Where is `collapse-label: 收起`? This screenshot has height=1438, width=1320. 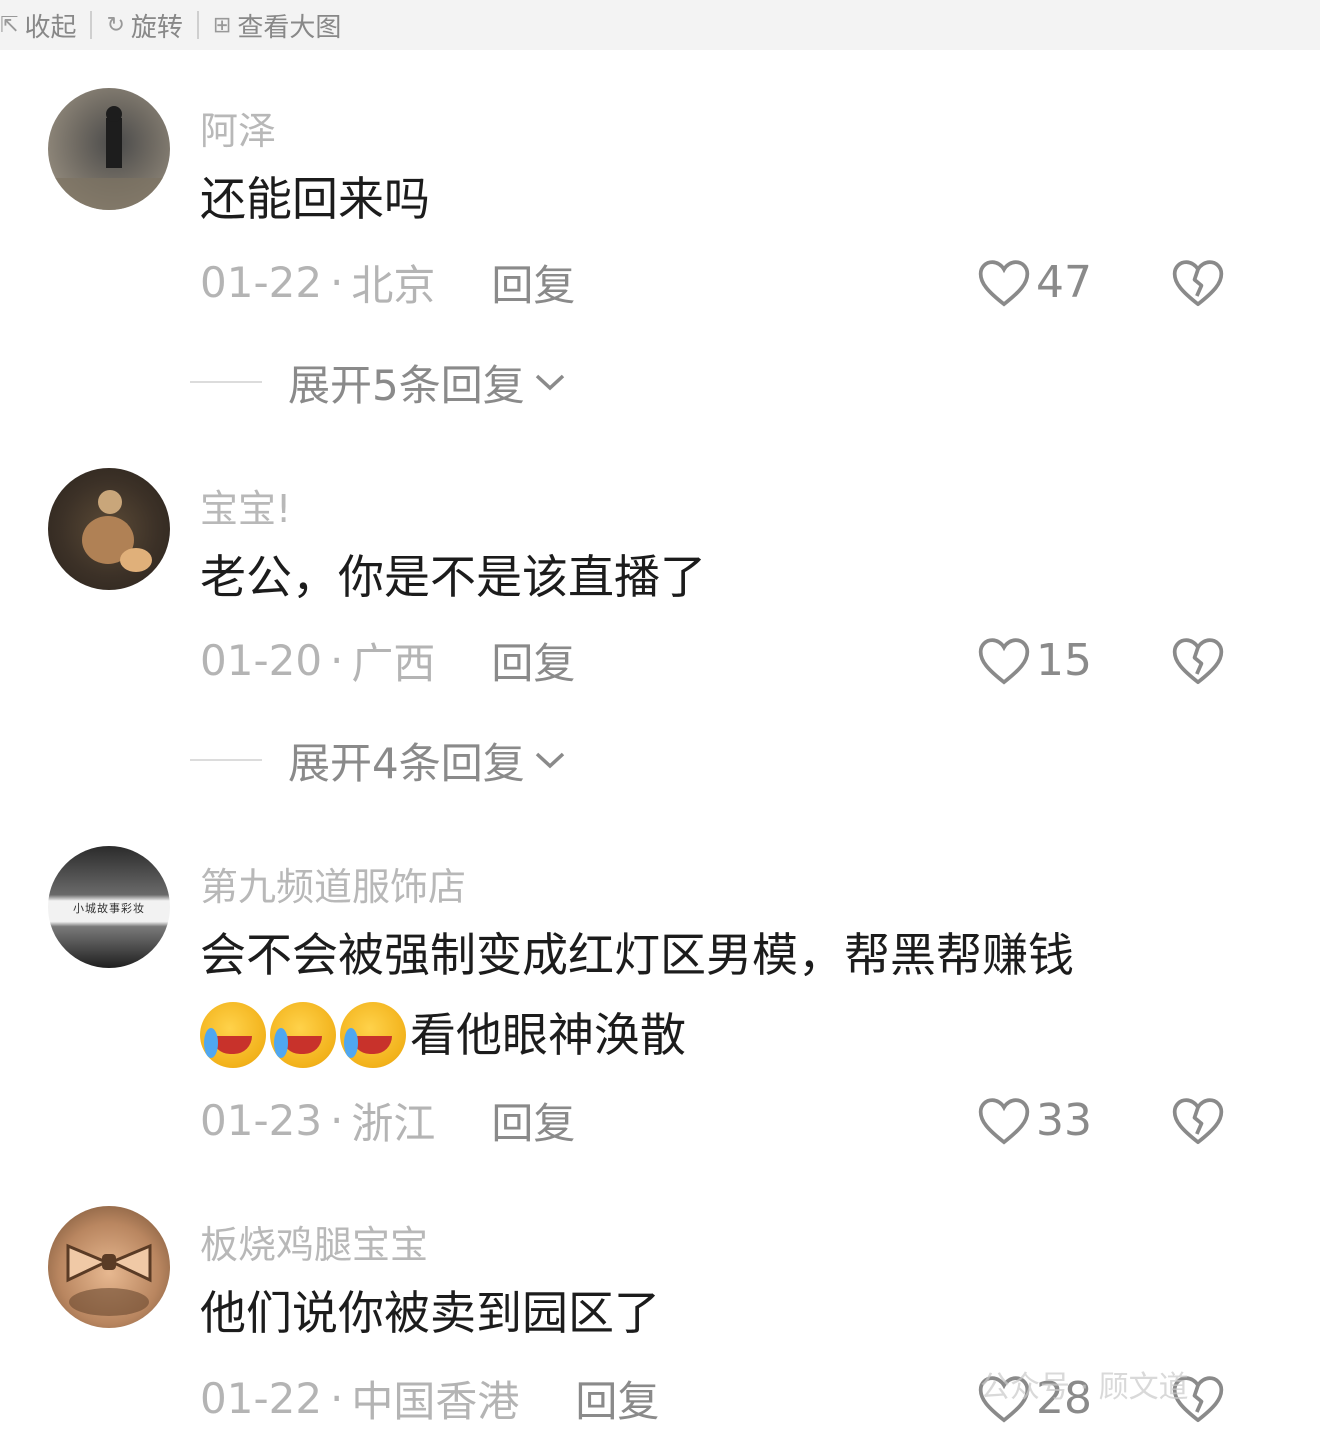 collapse-label: 收起 is located at coordinates (50, 27).